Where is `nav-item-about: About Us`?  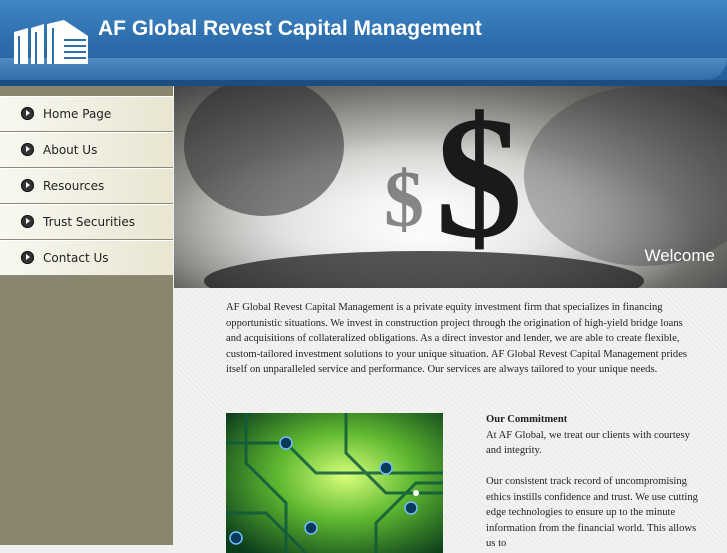
nav-item-about: About Us is located at coordinates (86, 150).